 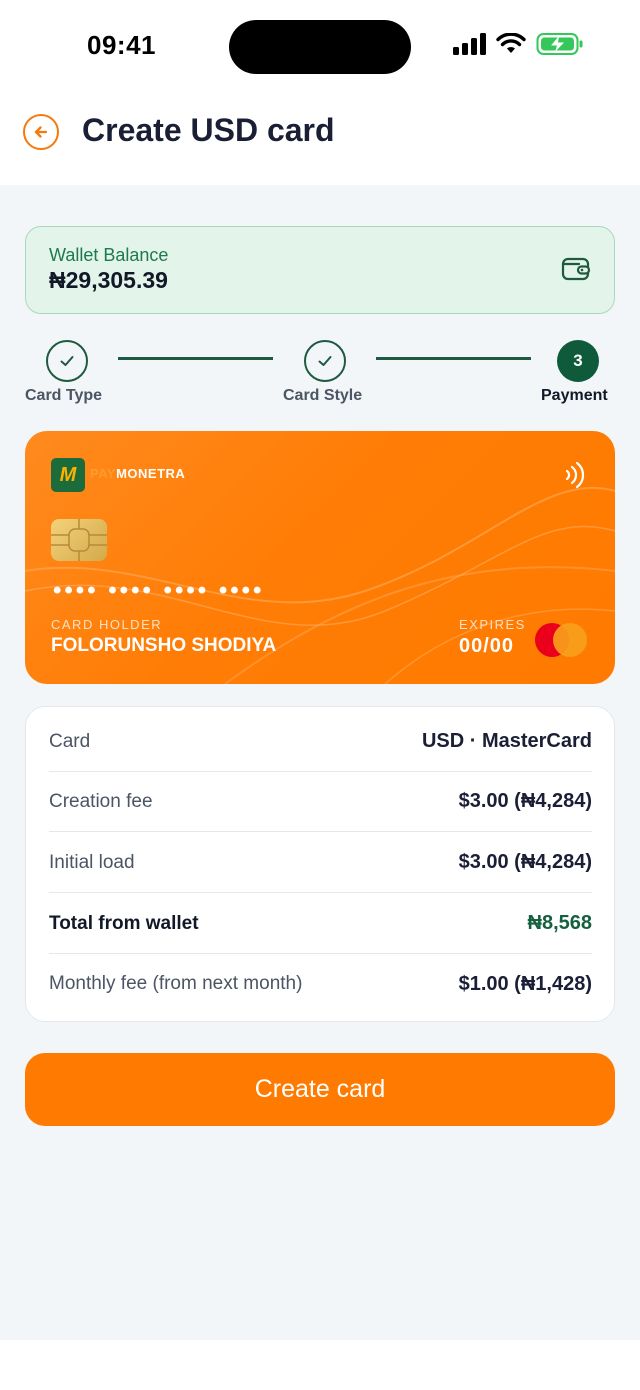 I want to click on card-chip, so click(x=79, y=540).